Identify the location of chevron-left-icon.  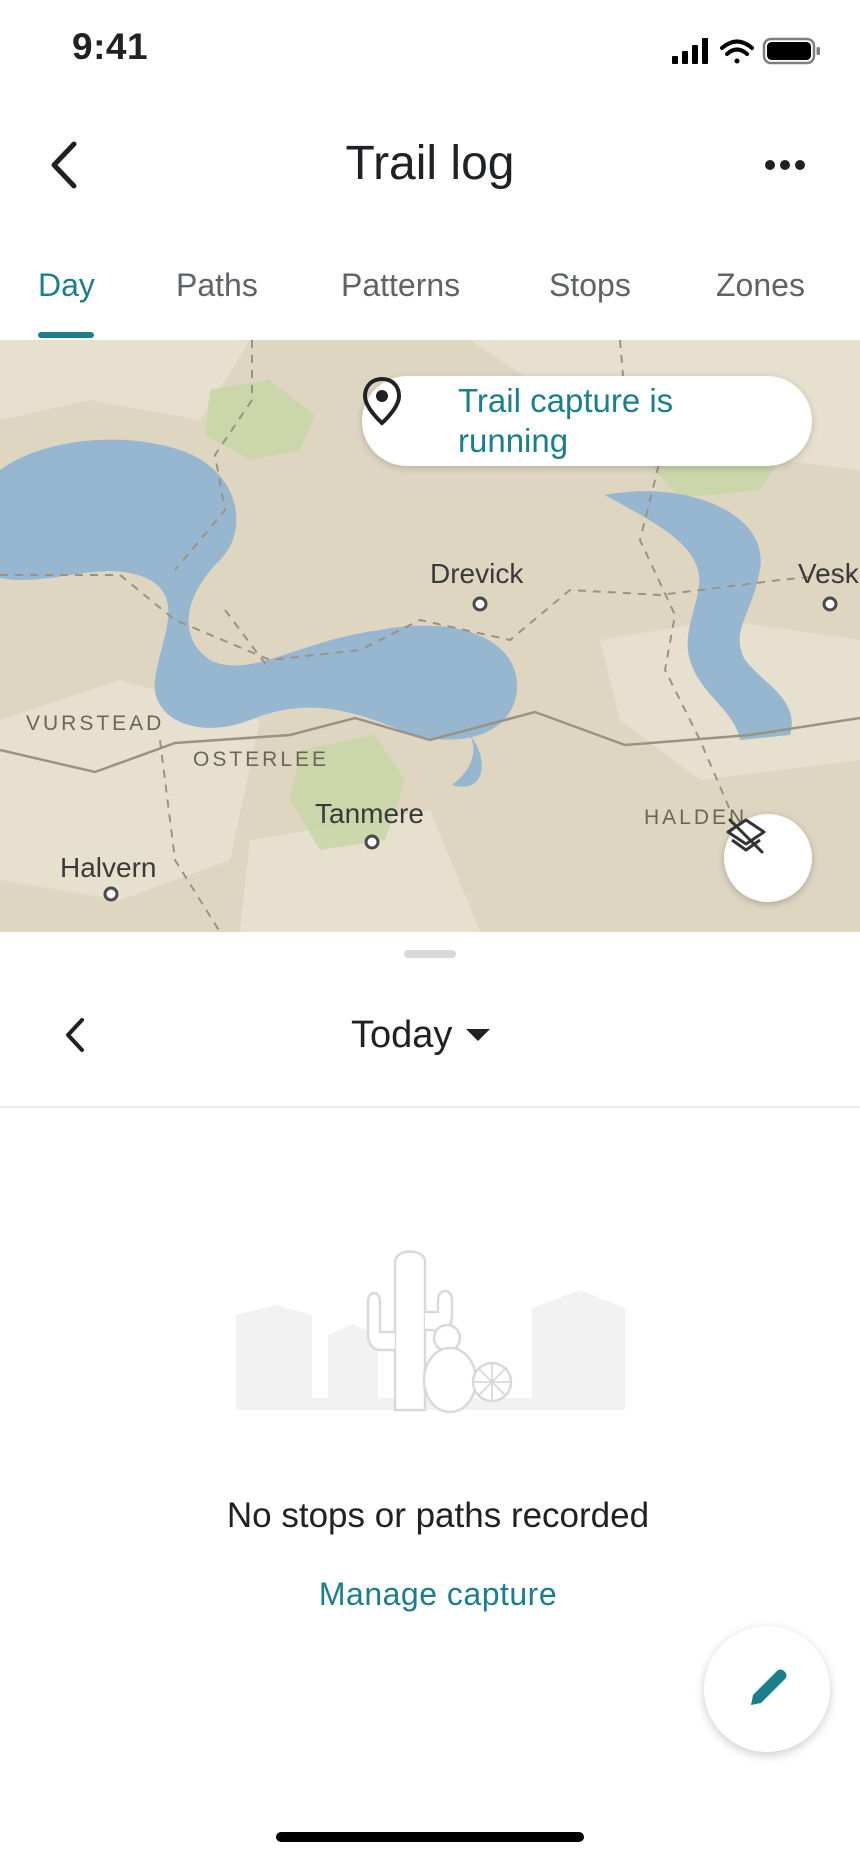
(75, 1035).